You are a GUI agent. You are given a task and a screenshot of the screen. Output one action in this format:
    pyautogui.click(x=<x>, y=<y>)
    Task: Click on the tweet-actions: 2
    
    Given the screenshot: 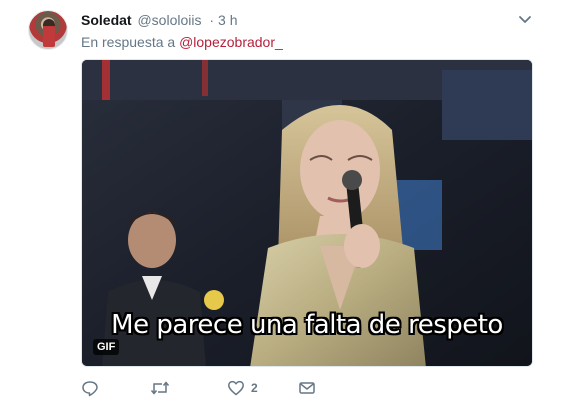 What is the action you would take?
    pyautogui.click(x=311, y=388)
    